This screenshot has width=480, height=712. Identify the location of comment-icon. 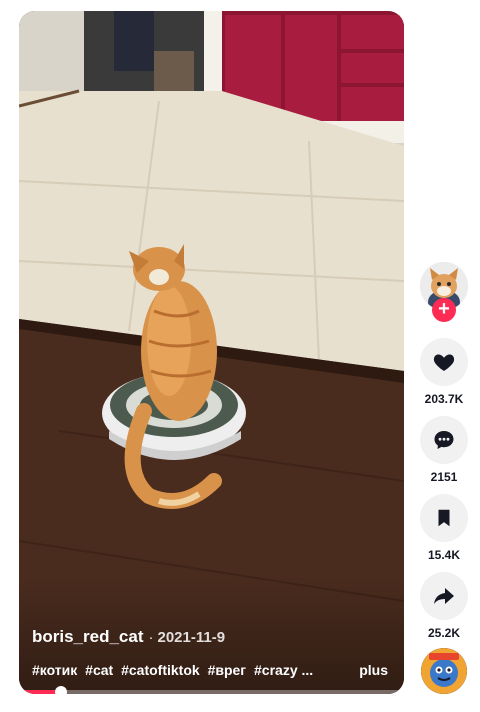
(444, 440).